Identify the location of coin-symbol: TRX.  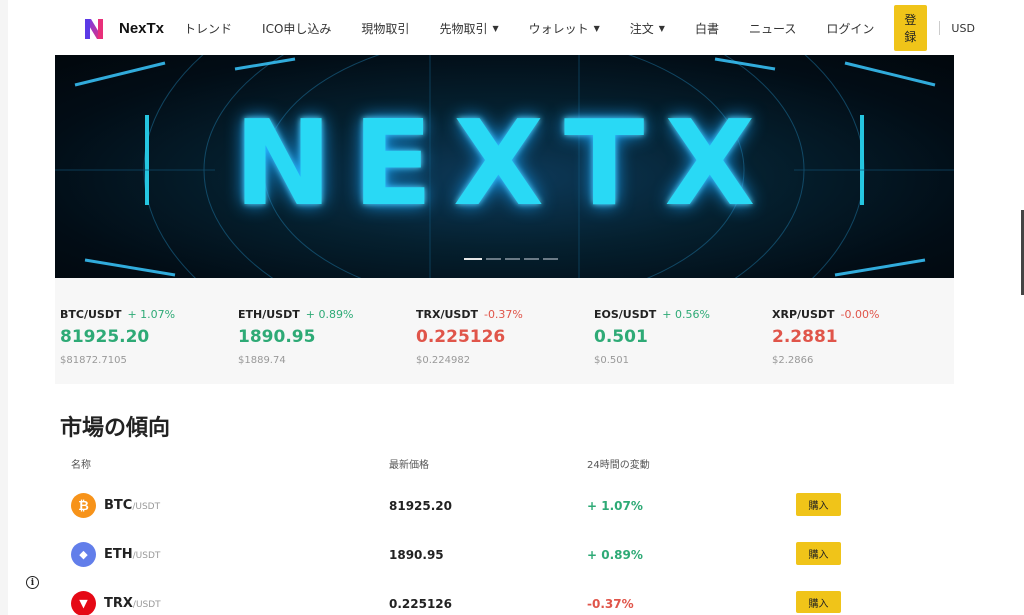
(118, 603).